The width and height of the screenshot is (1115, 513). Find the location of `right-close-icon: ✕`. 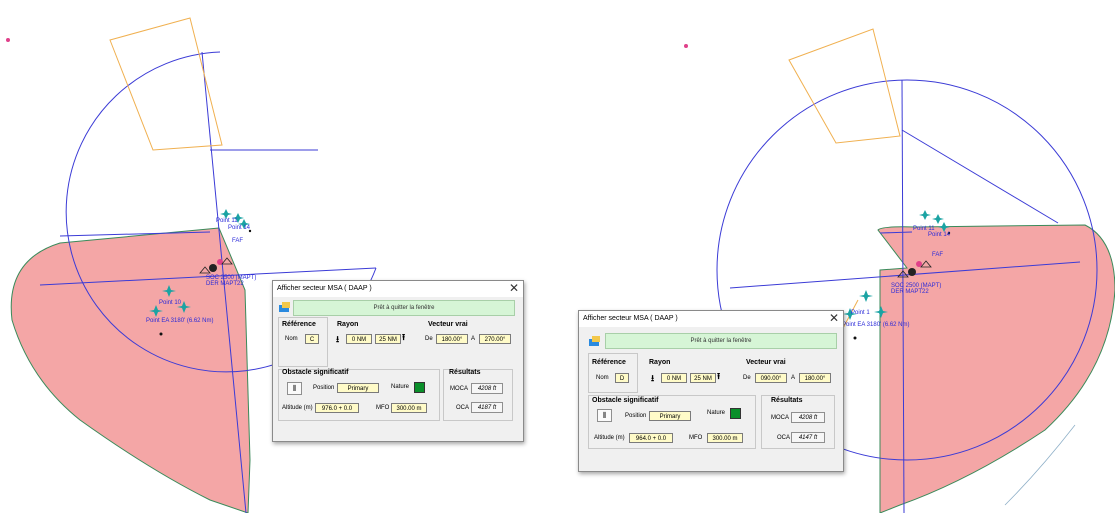

right-close-icon: ✕ is located at coordinates (834, 318).